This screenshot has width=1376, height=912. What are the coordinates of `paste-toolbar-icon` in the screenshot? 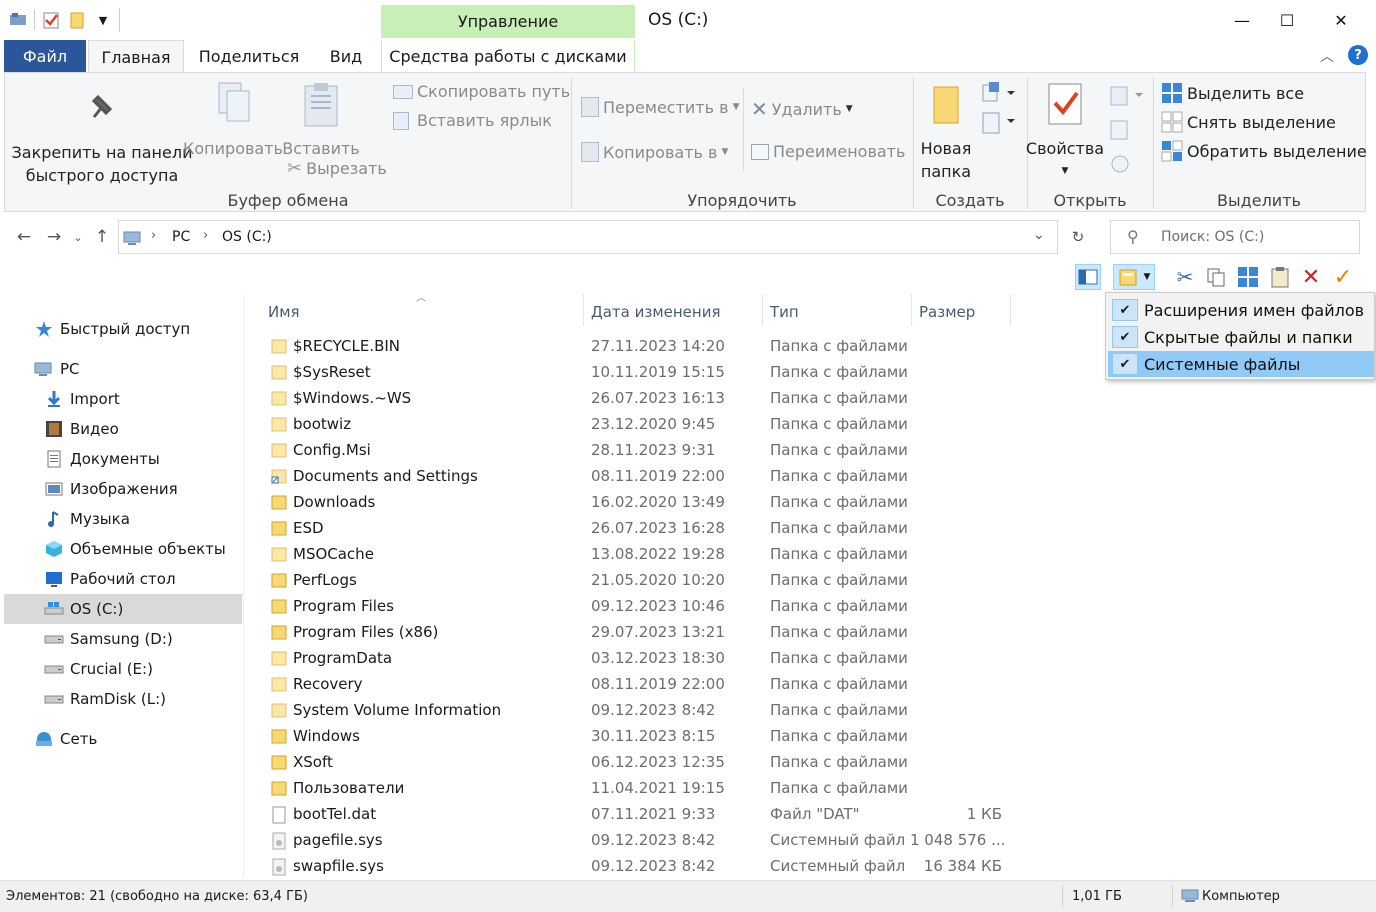 It's located at (1280, 277).